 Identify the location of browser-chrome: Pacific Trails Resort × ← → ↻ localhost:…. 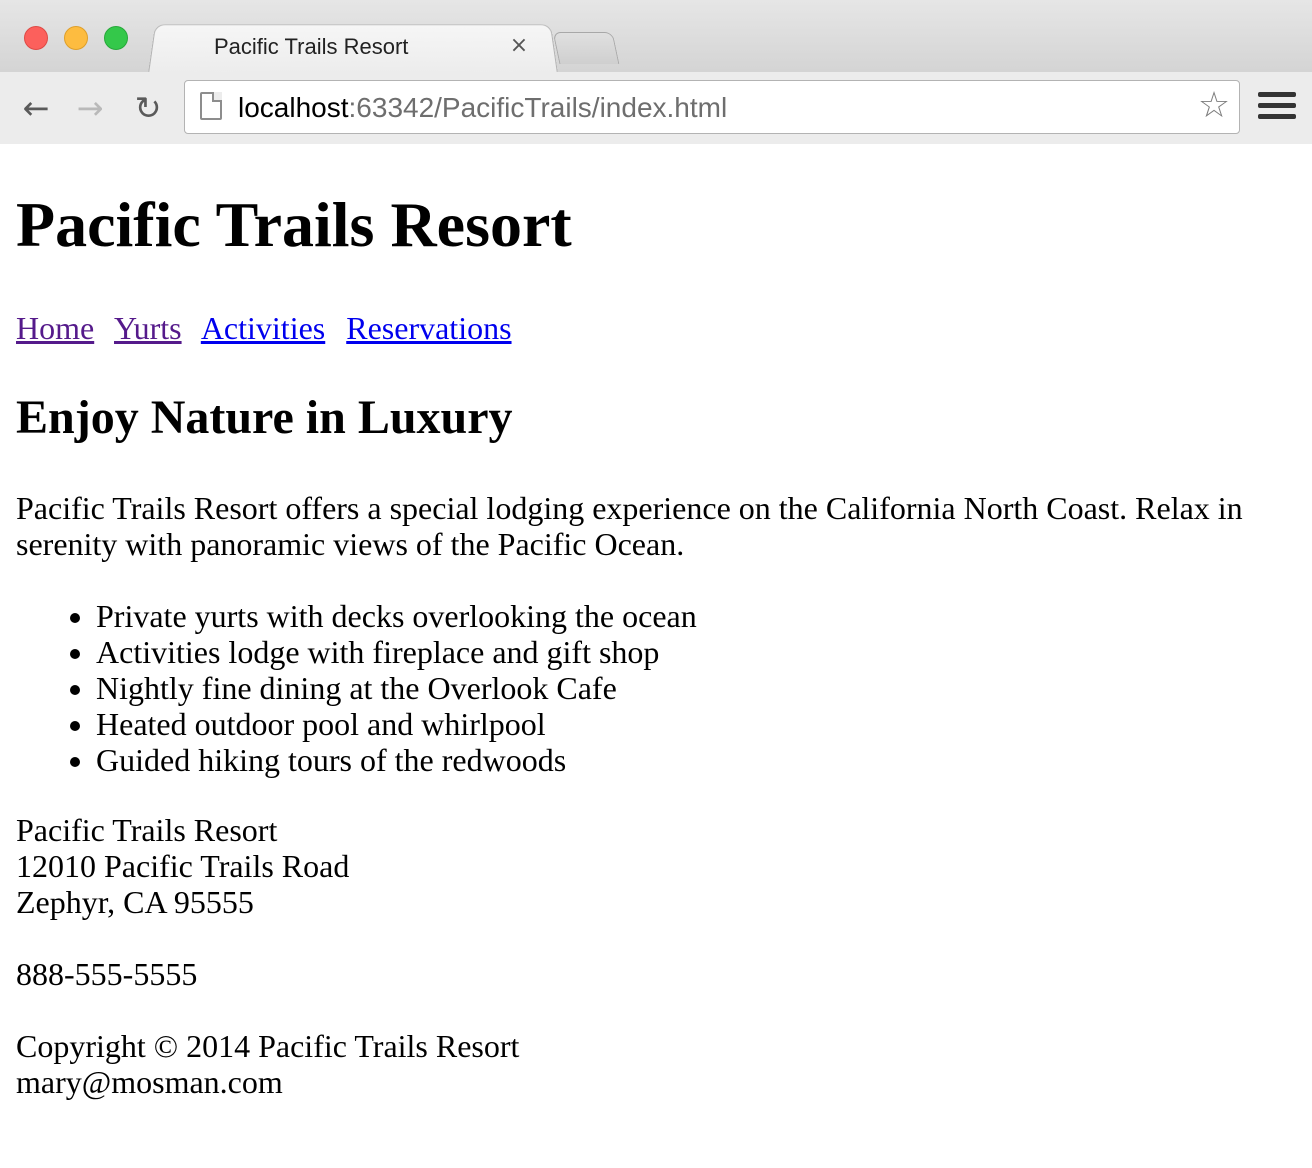
(656, 72).